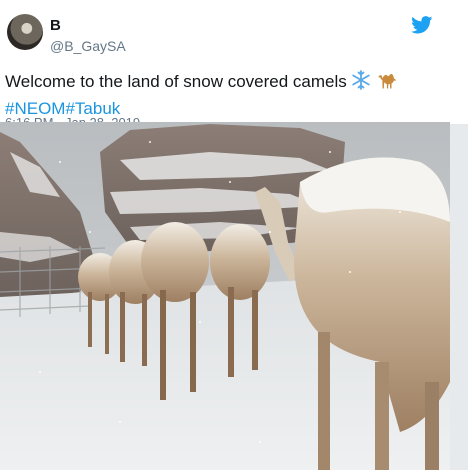 This screenshot has height=470, width=468. I want to click on background-strip, so click(459, 235).